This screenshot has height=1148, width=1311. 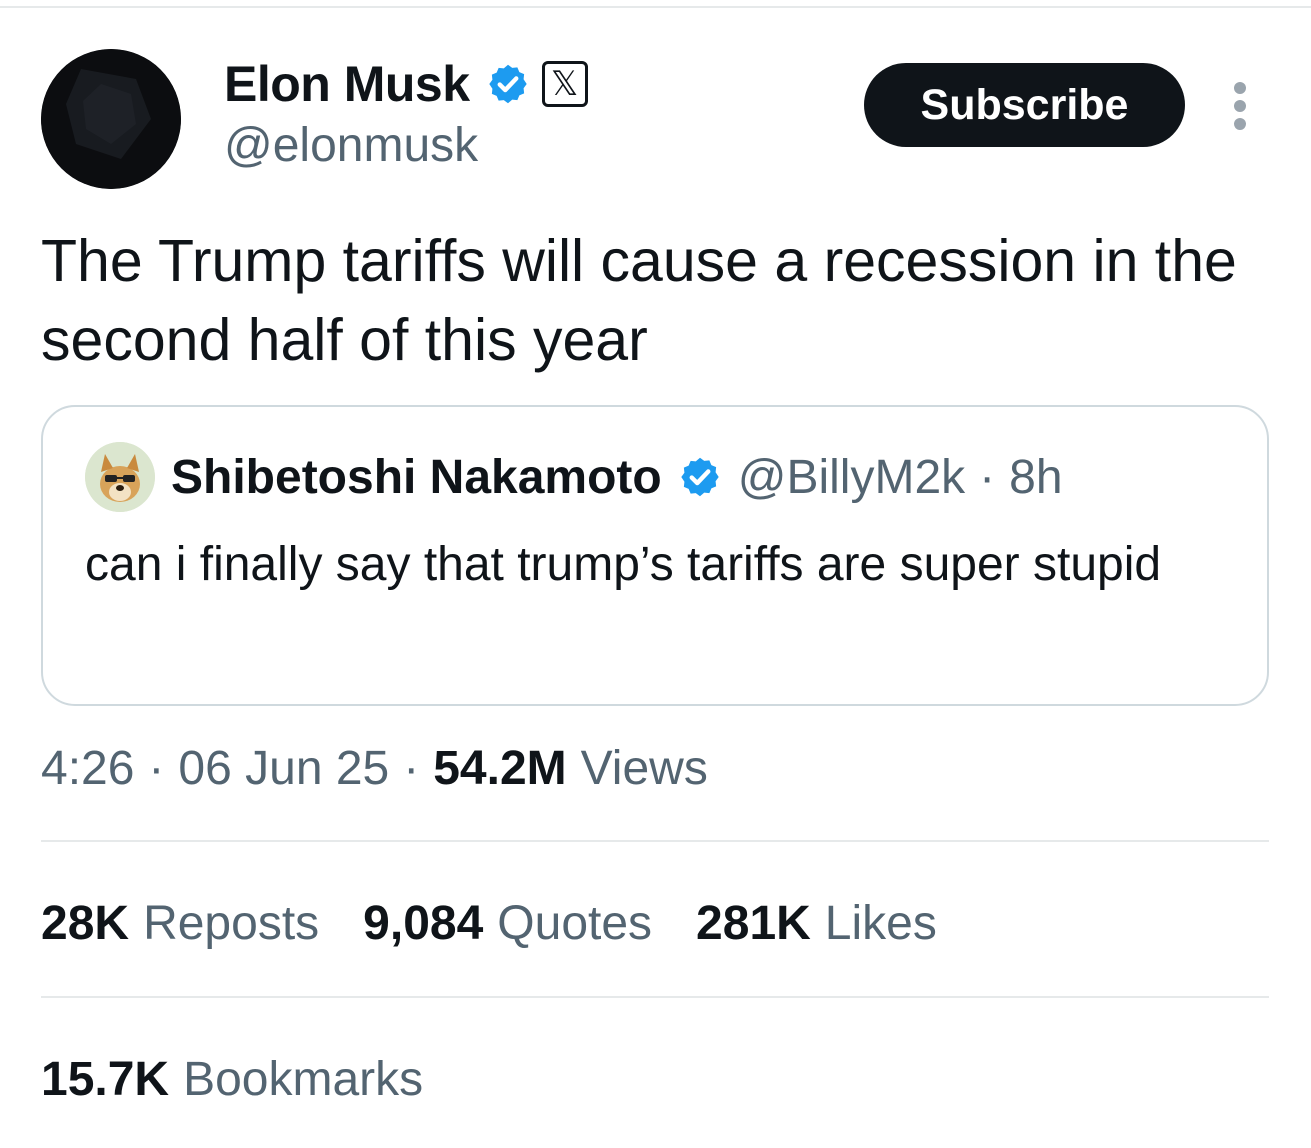 I want to click on quoted-tweet-header: Shibetoshi Nakamoto @BillyM2k · 8h, so click(x=617, y=477).